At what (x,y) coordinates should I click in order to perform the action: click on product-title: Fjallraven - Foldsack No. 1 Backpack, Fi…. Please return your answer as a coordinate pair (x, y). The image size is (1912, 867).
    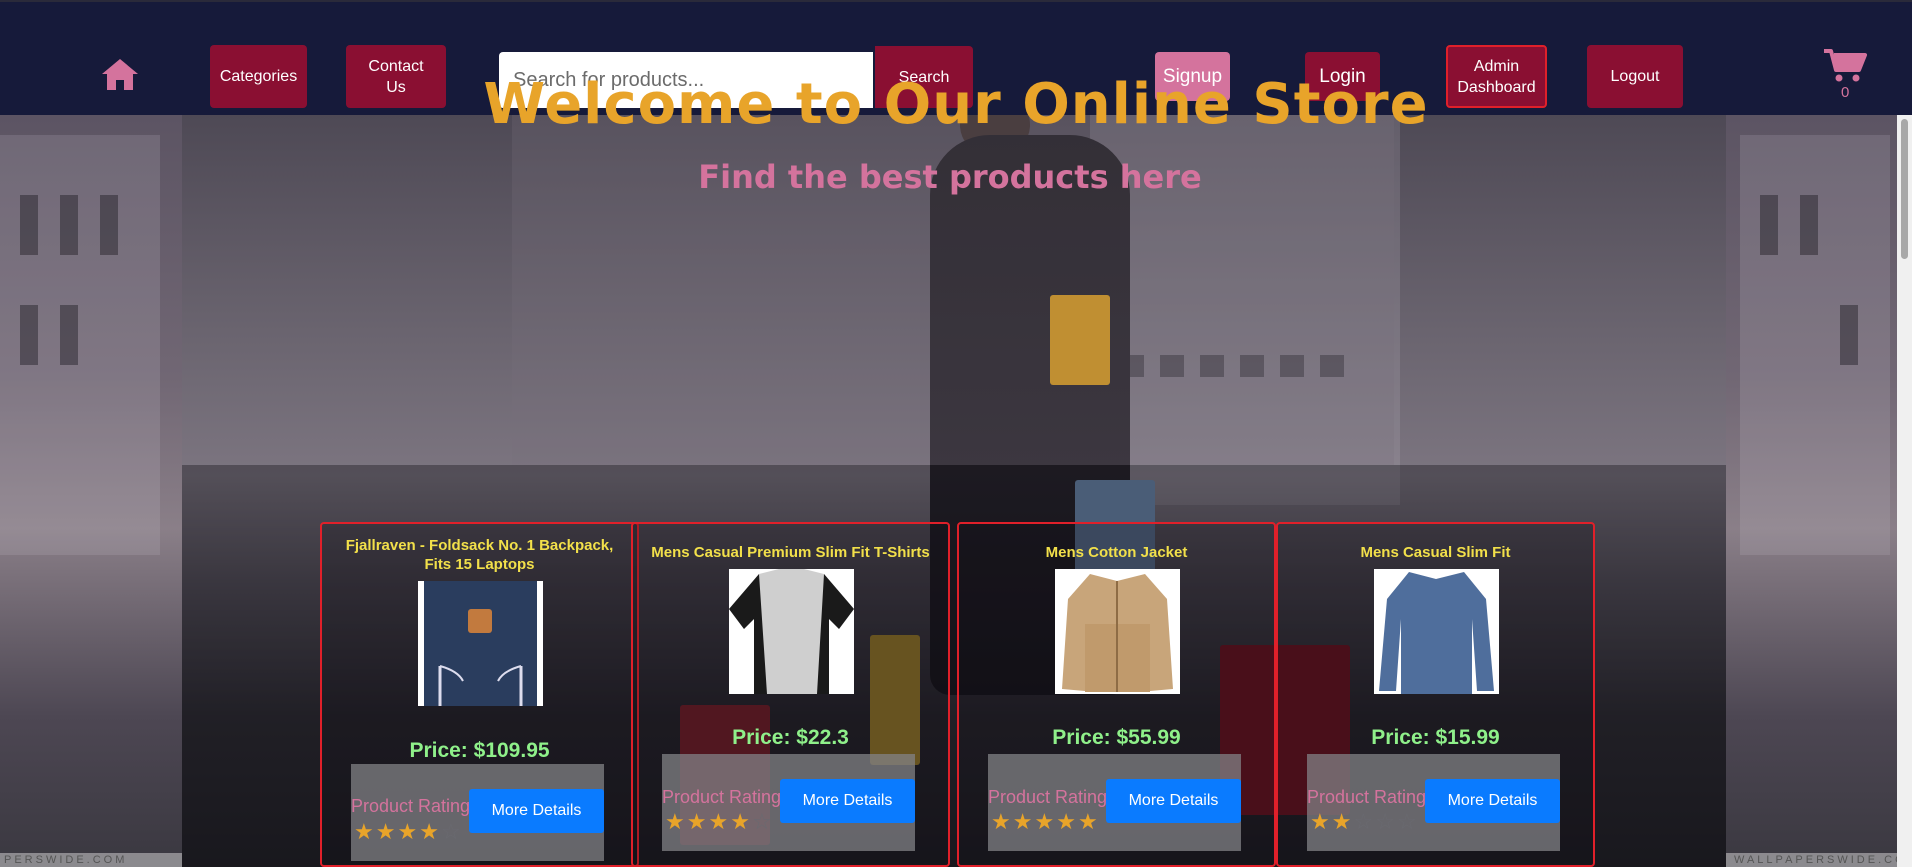
    Looking at the image, I should click on (479, 555).